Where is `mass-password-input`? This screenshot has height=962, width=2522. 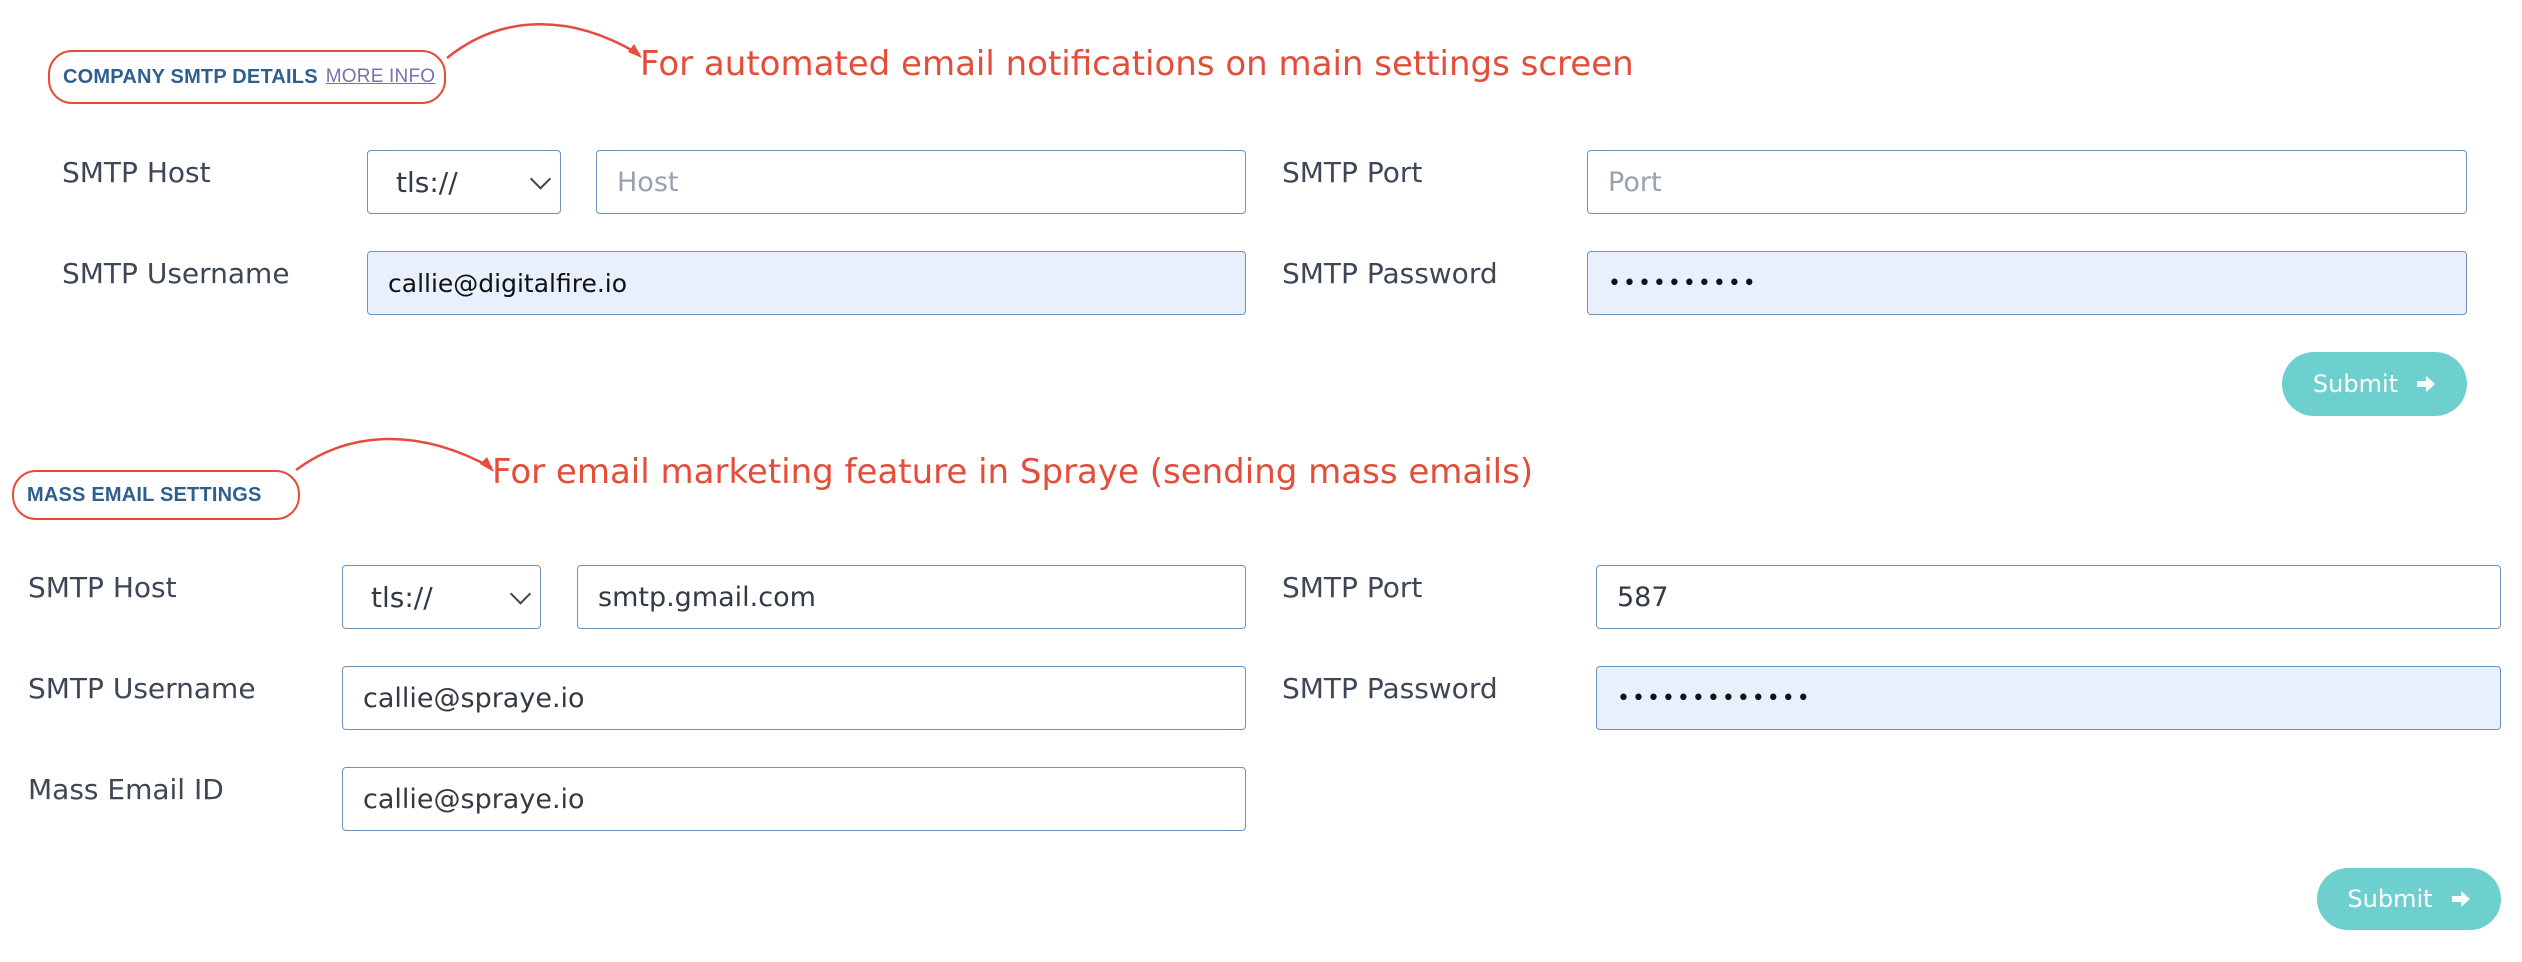 mass-password-input is located at coordinates (2048, 698).